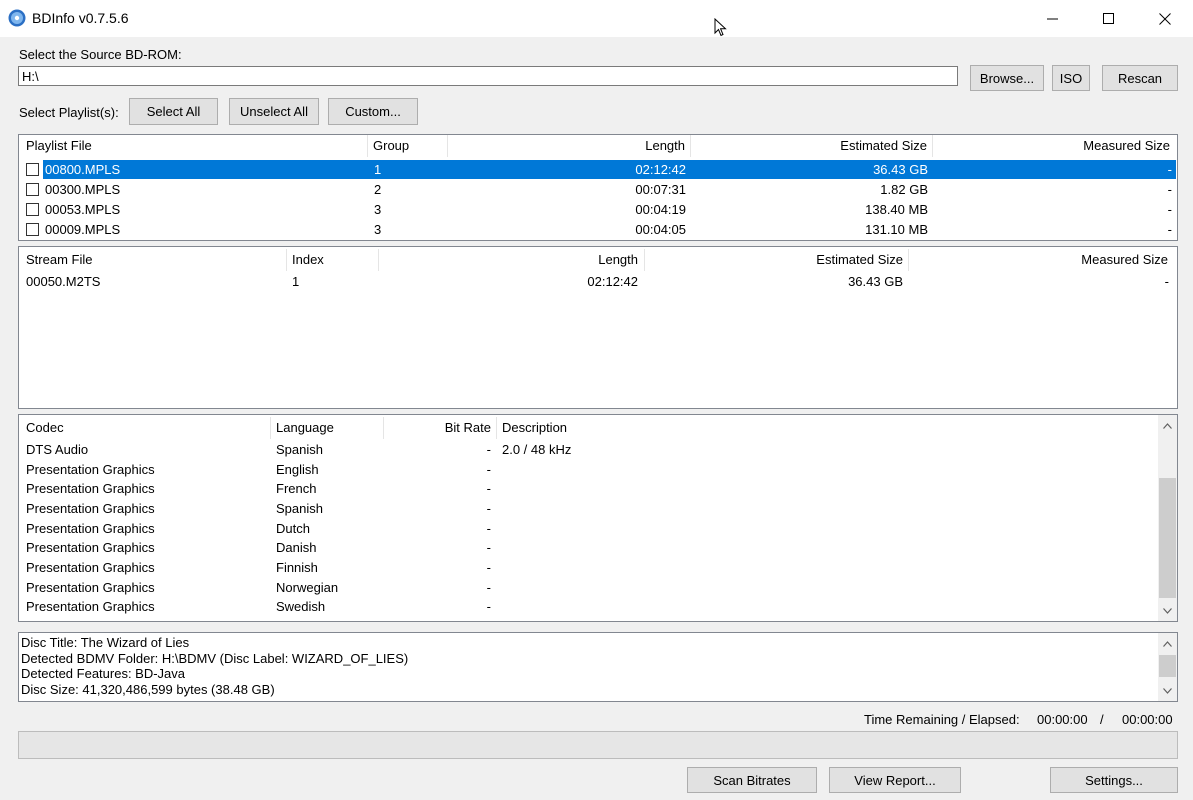  What do you see at coordinates (537, 449) in the screenshot?
I see `codec-description: 2.0 / 48 kHz` at bounding box center [537, 449].